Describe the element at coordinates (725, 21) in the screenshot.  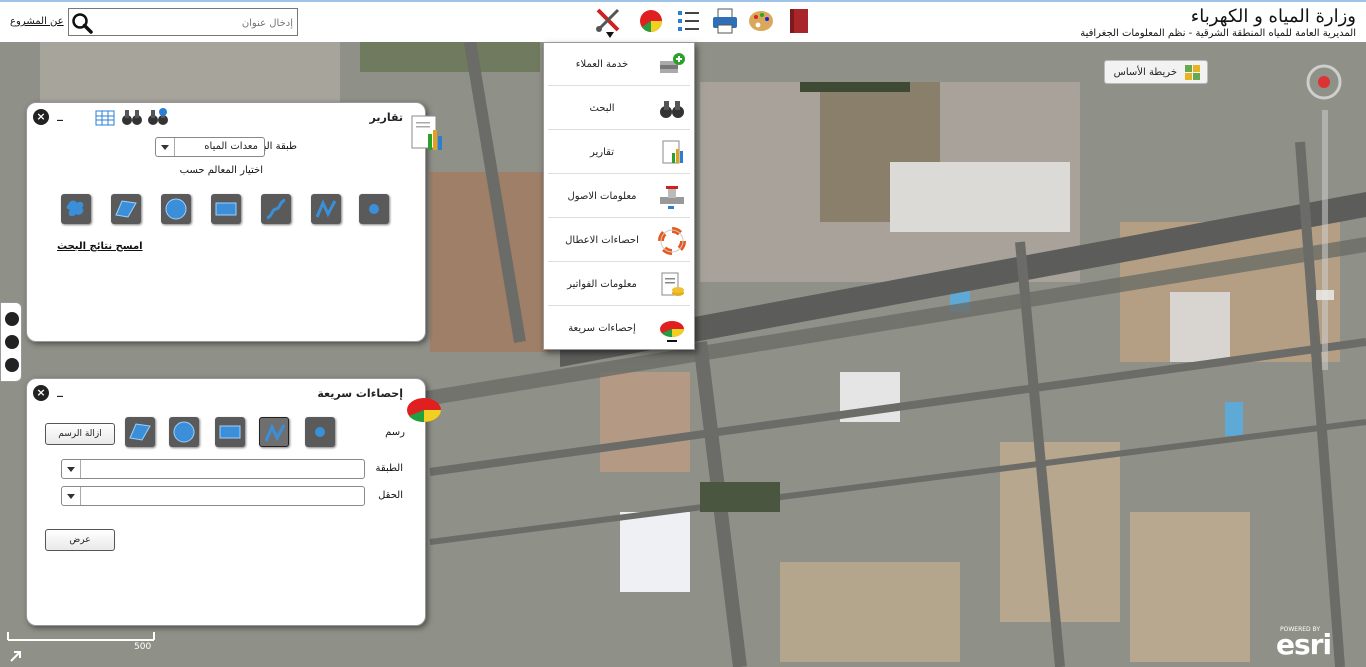
I see `printer-icon` at that location.